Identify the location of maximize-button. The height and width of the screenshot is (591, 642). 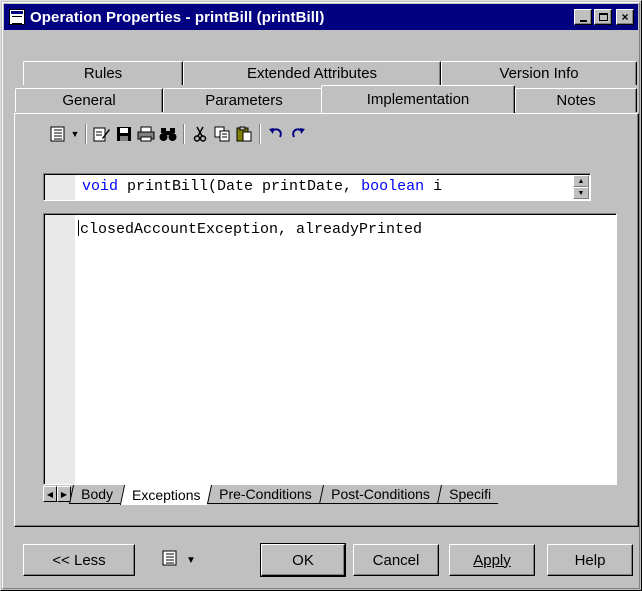
(603, 17).